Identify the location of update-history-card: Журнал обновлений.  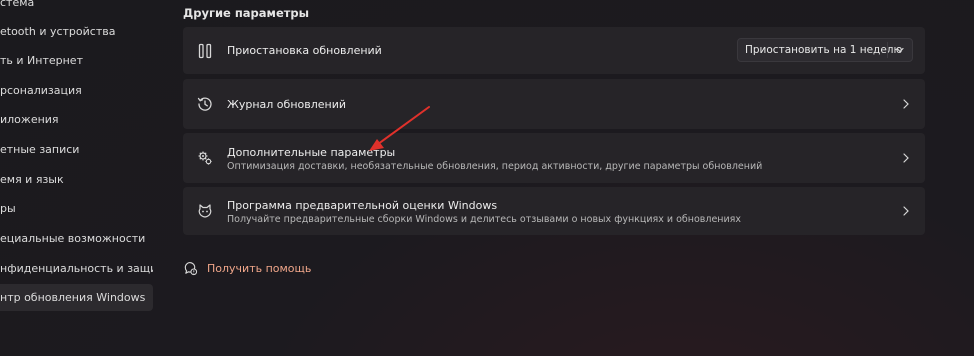
(554, 104).